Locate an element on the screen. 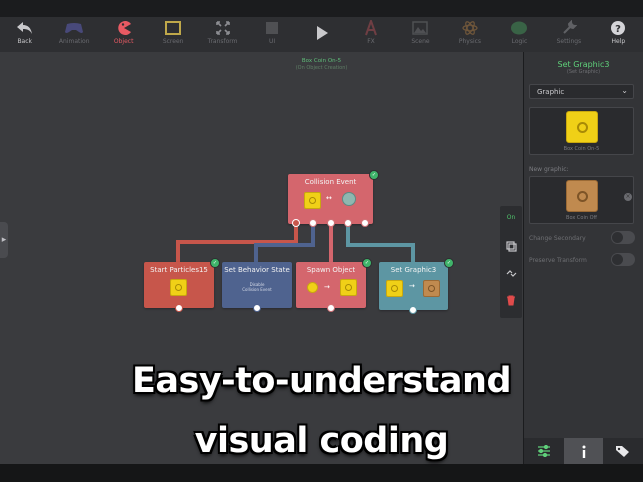 This screenshot has height=482, width=643. node-start-particles: Start Particles15 ✓ is located at coordinates (182, 283).